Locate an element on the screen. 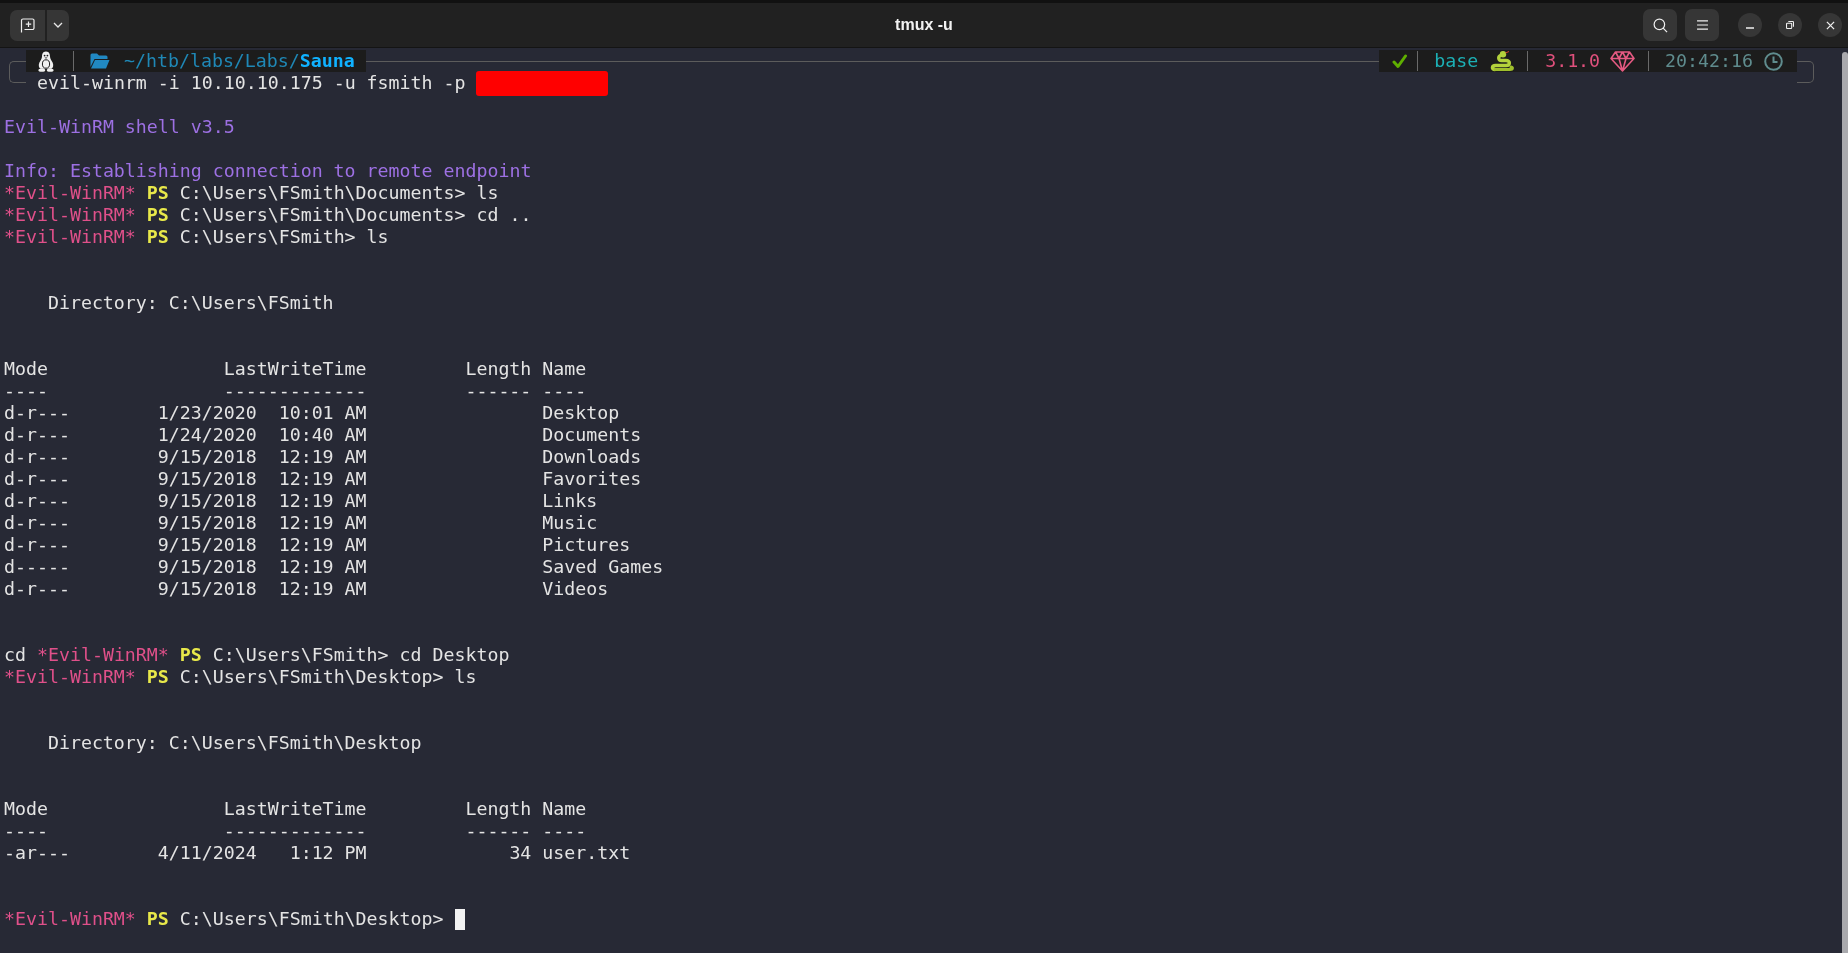  prompt-line: *Evil-WinRM* PS C:\Users\FSmith> ls is located at coordinates (196, 237).